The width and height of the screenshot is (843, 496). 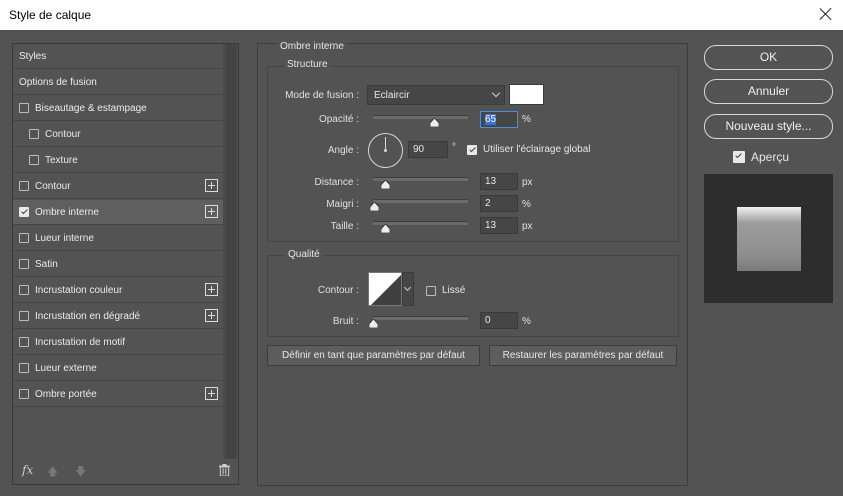 What do you see at coordinates (526, 204) in the screenshot?
I see `choke-unit: %` at bounding box center [526, 204].